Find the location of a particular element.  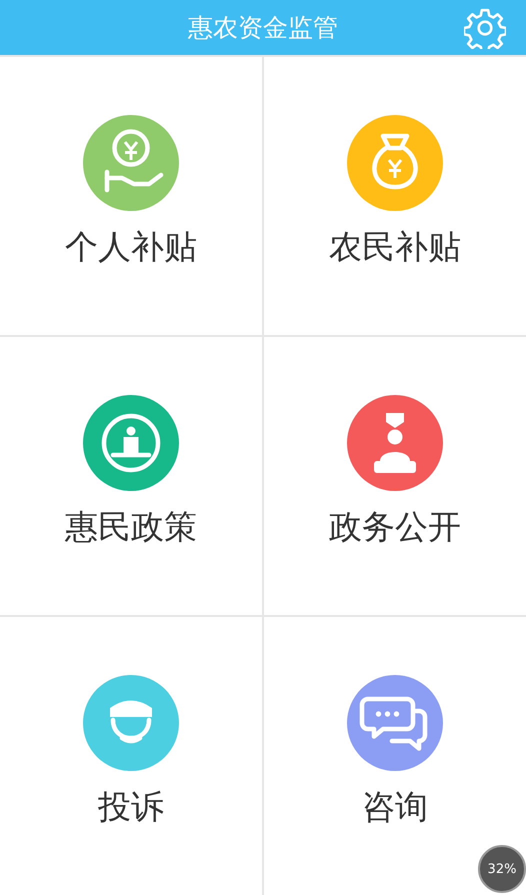

app-title: 惠农资金监管 is located at coordinates (263, 28).